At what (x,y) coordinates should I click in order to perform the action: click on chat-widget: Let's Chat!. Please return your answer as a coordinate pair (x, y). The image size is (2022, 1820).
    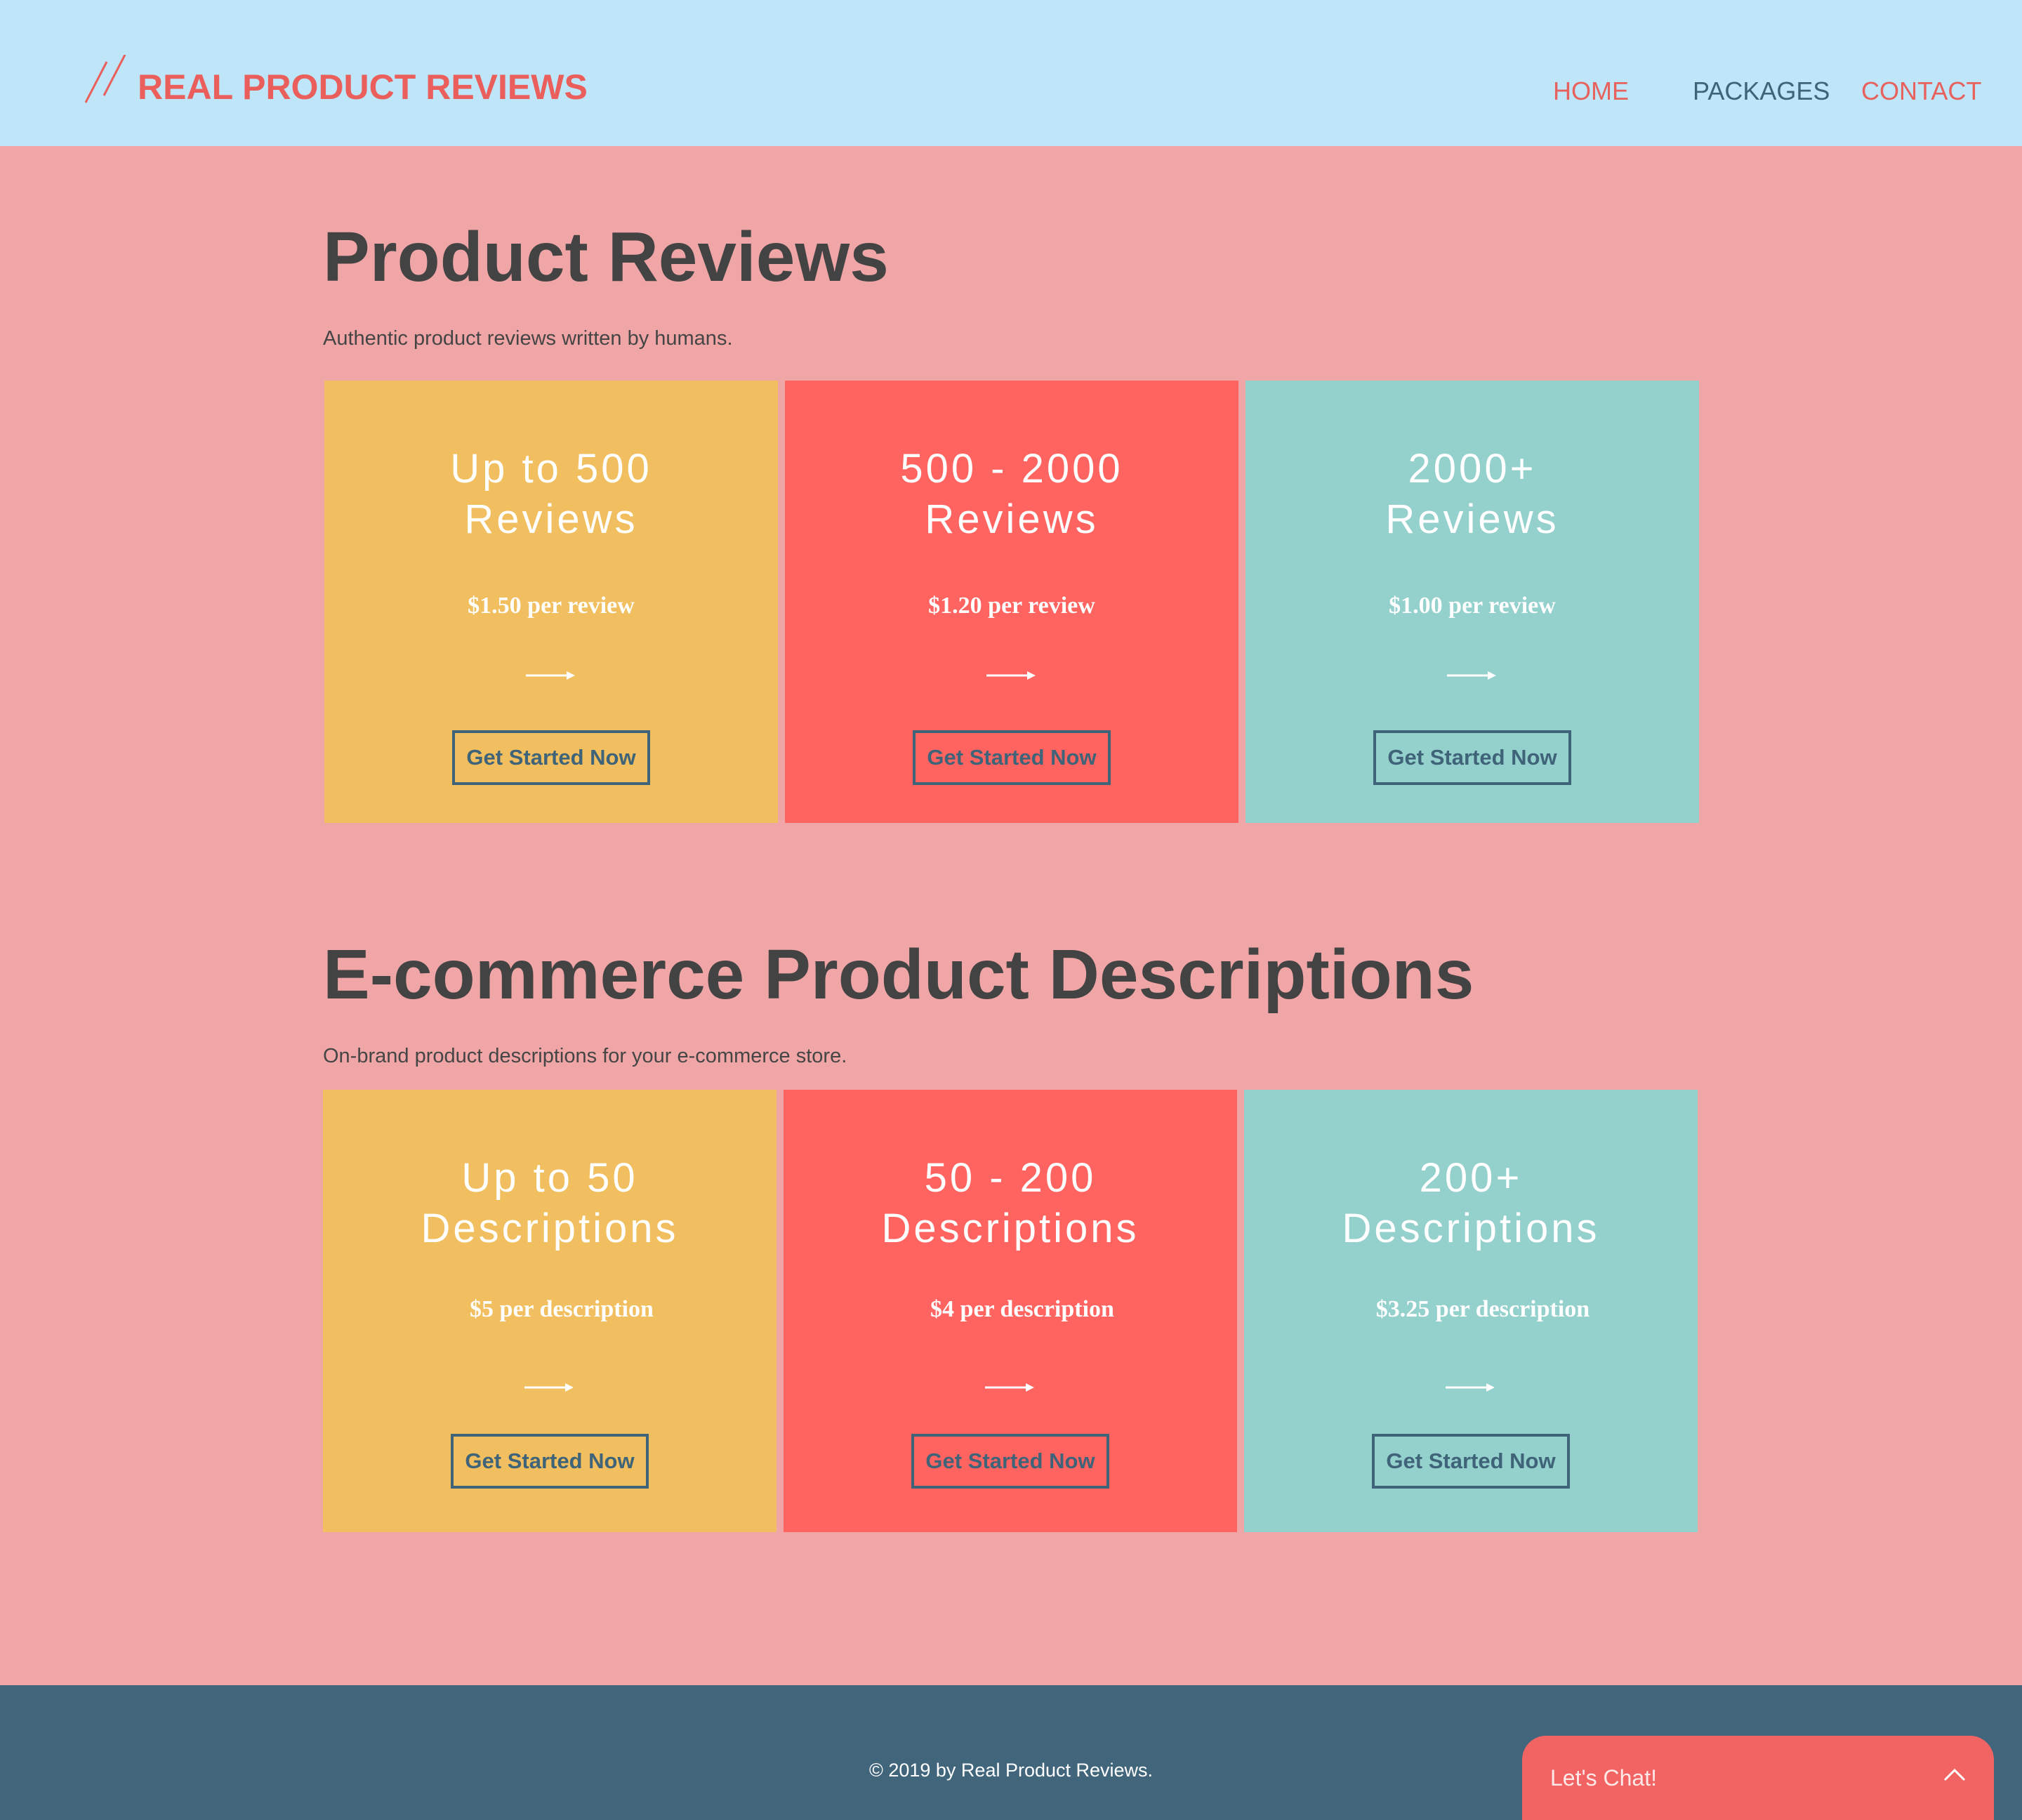
    Looking at the image, I should click on (1758, 1778).